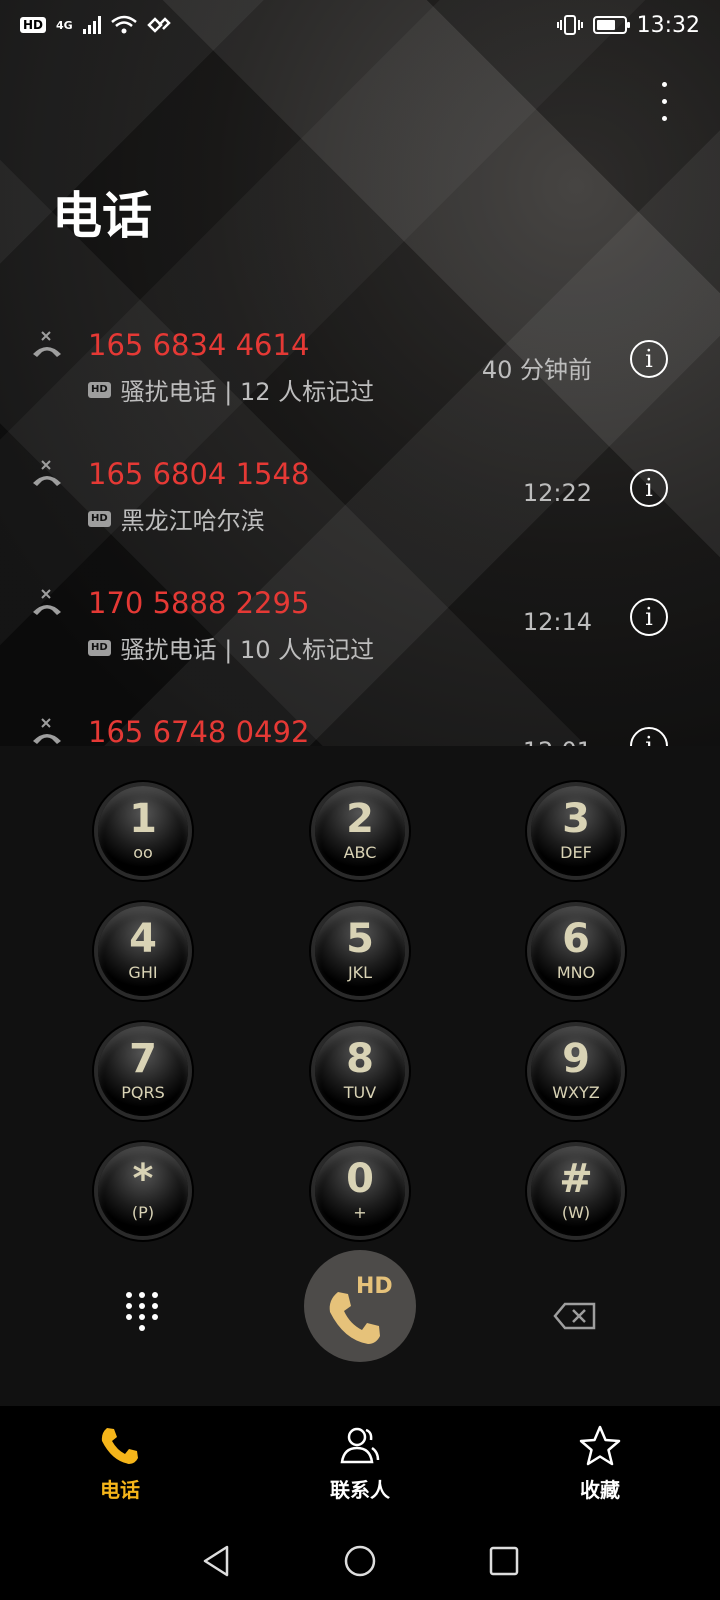 The width and height of the screenshot is (720, 1600). I want to click on tab-favorites: 收藏, so click(600, 1464).